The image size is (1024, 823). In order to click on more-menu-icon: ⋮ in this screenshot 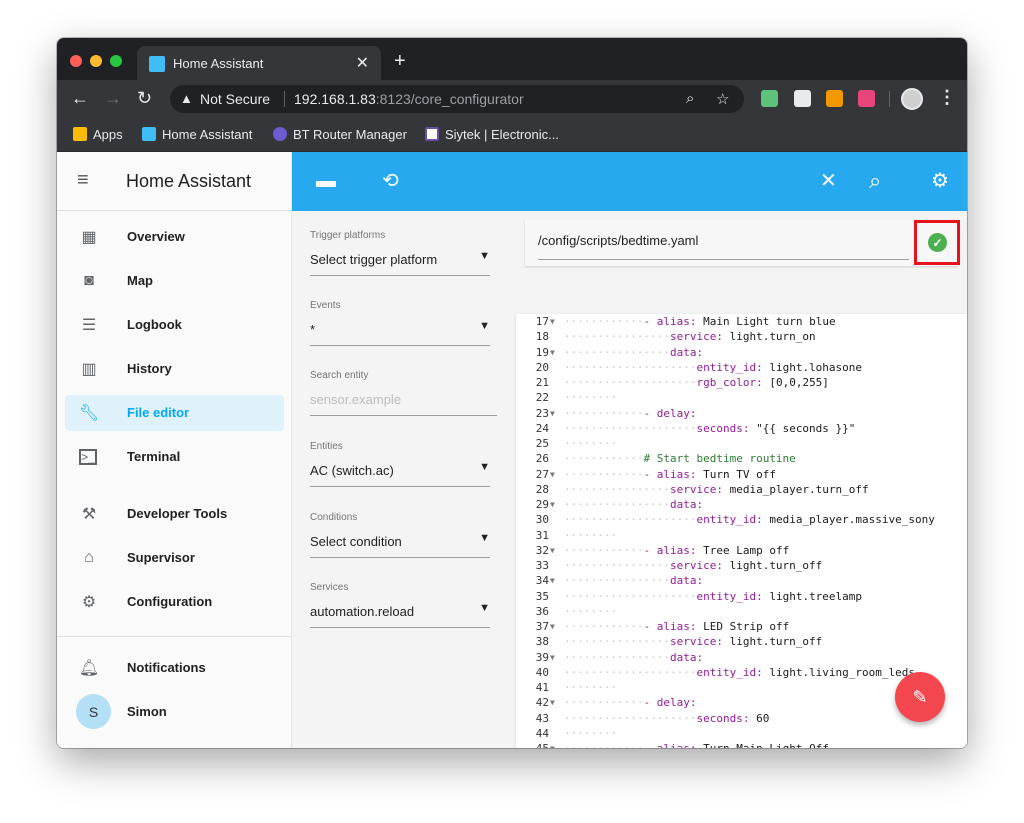, I will do `click(947, 97)`.